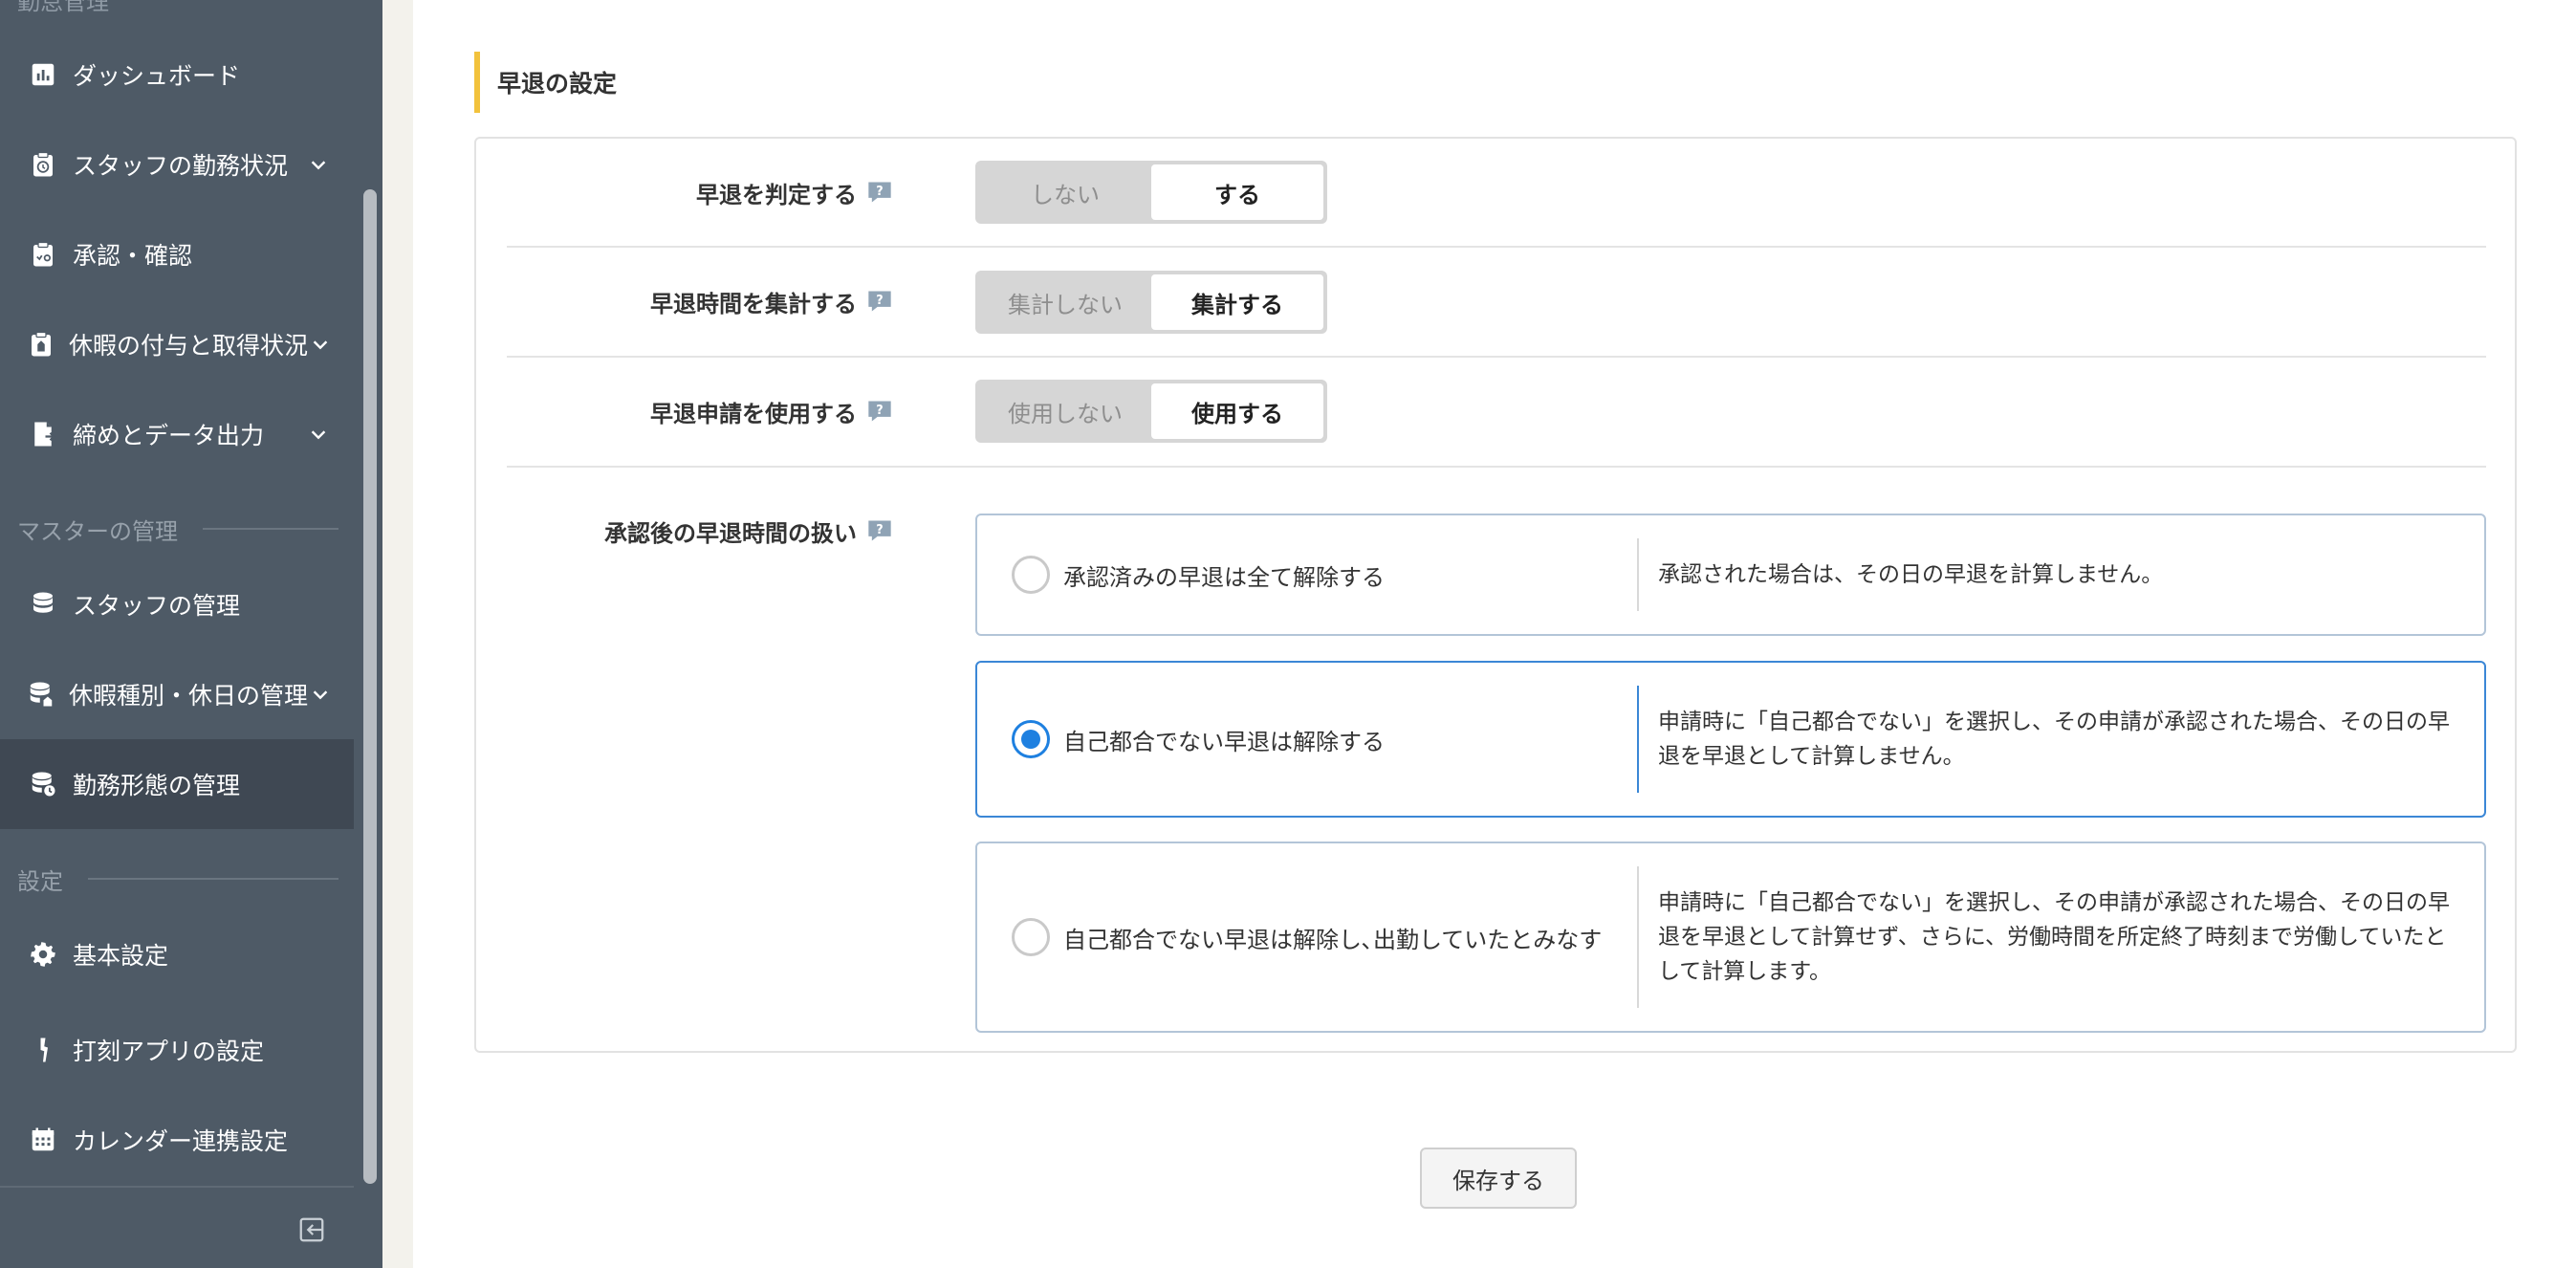  I want to click on punch-app-icon, so click(43, 1050).